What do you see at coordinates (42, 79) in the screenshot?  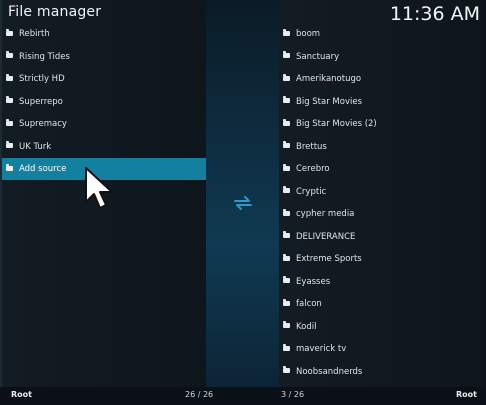 I see `left-item-label: Strictly HD` at bounding box center [42, 79].